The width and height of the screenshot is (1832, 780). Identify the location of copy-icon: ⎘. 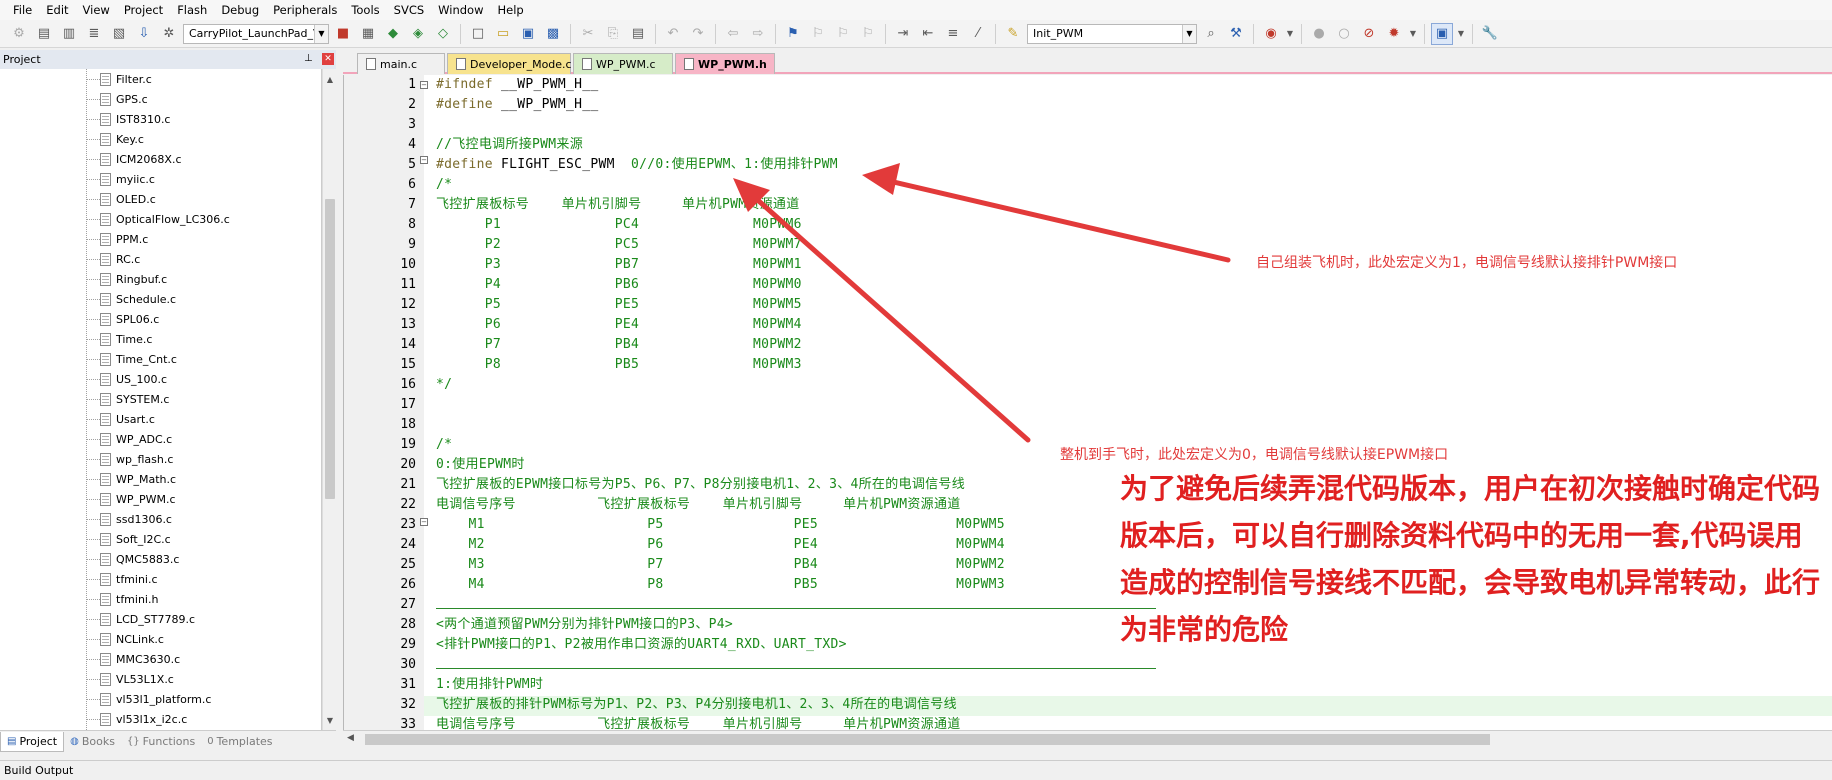
(613, 34).